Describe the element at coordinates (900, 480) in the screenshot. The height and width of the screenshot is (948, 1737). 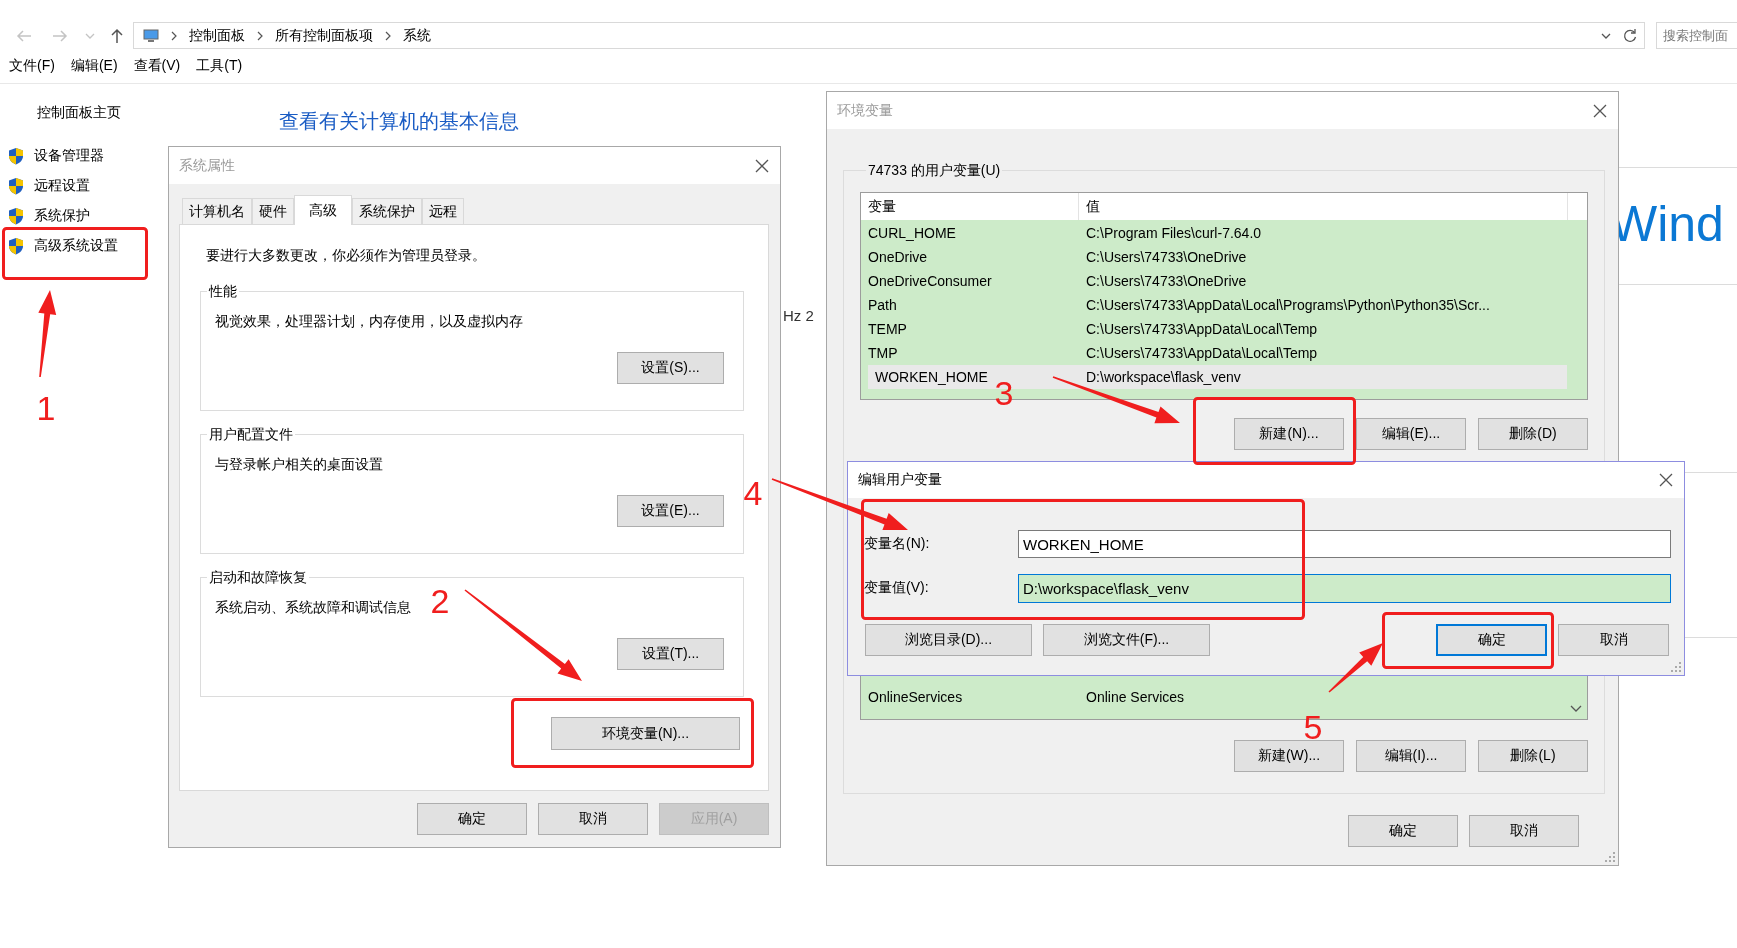
I see `window-title: 编辑用户变量` at that location.